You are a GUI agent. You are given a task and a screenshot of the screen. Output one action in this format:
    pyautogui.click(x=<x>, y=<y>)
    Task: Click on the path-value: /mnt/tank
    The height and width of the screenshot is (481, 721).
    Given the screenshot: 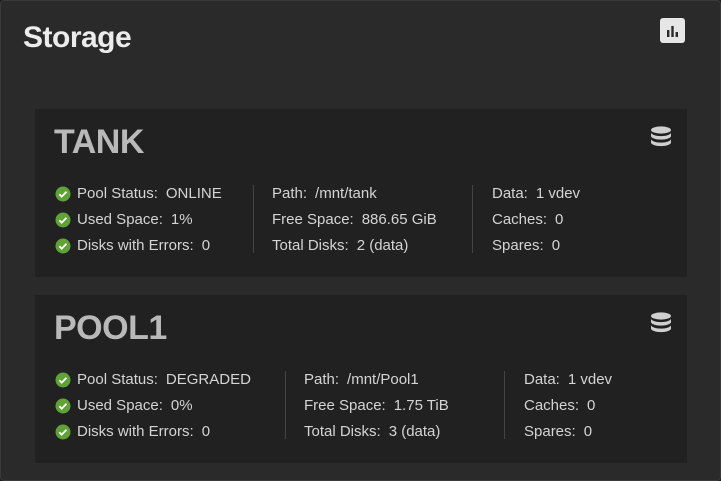 What is the action you would take?
    pyautogui.click(x=346, y=193)
    